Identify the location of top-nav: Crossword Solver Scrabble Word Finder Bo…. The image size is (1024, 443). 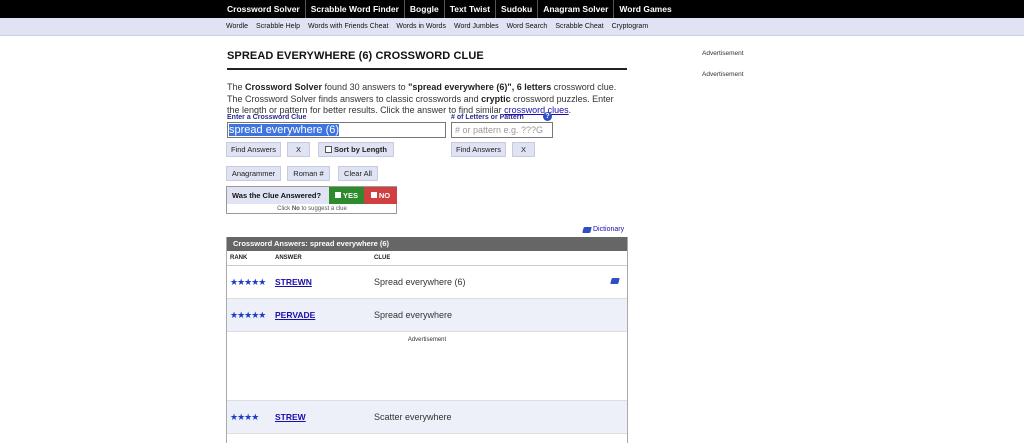
(512, 9).